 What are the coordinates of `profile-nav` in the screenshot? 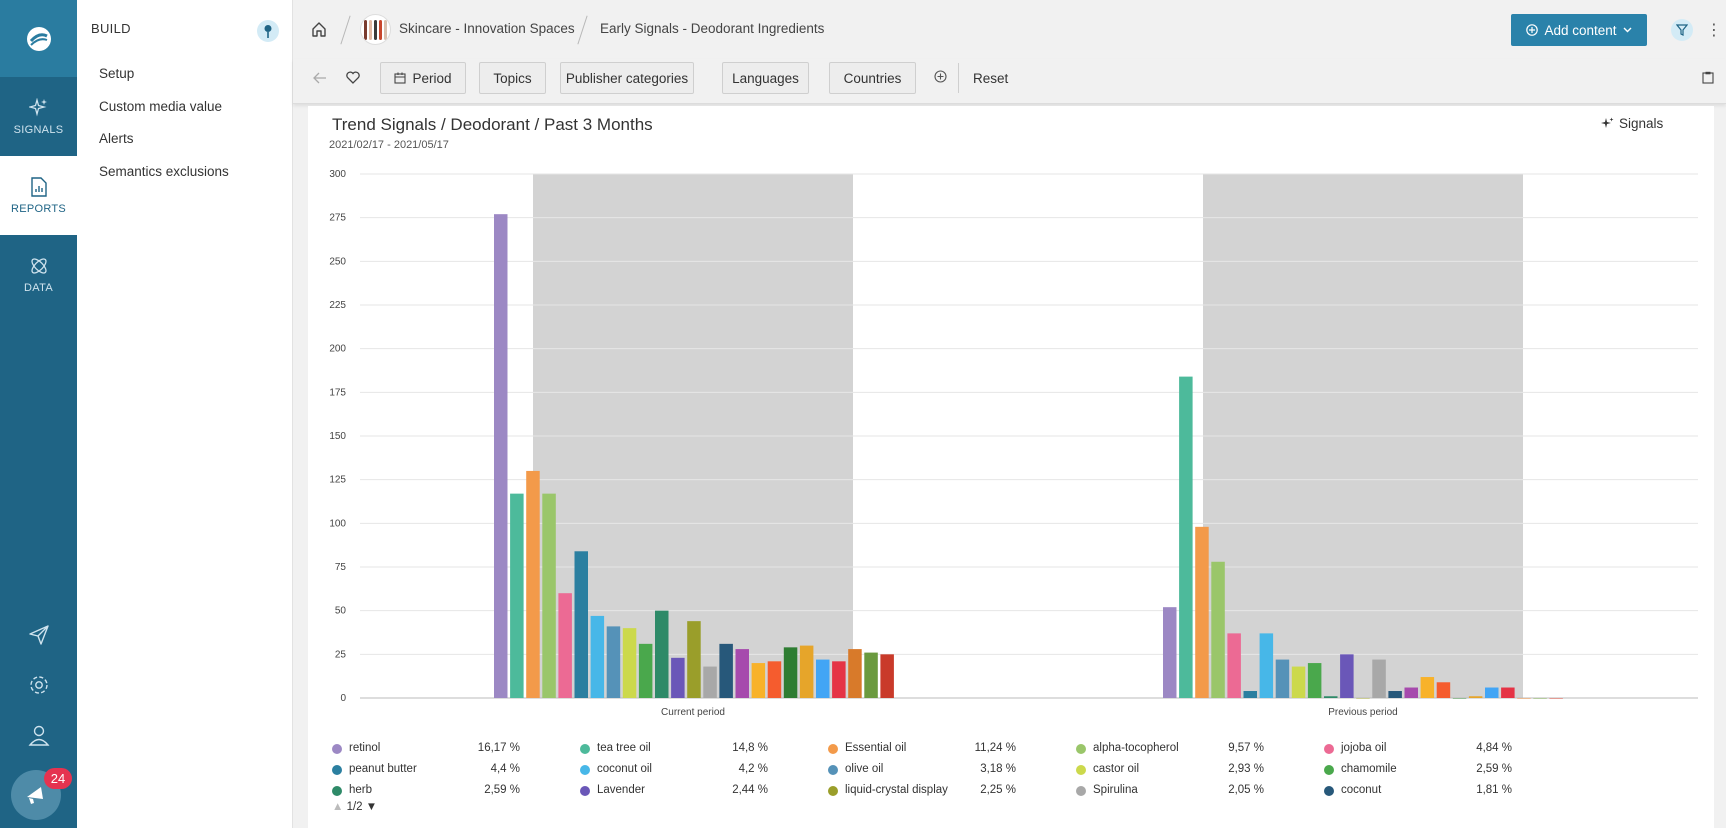 It's located at (38, 735).